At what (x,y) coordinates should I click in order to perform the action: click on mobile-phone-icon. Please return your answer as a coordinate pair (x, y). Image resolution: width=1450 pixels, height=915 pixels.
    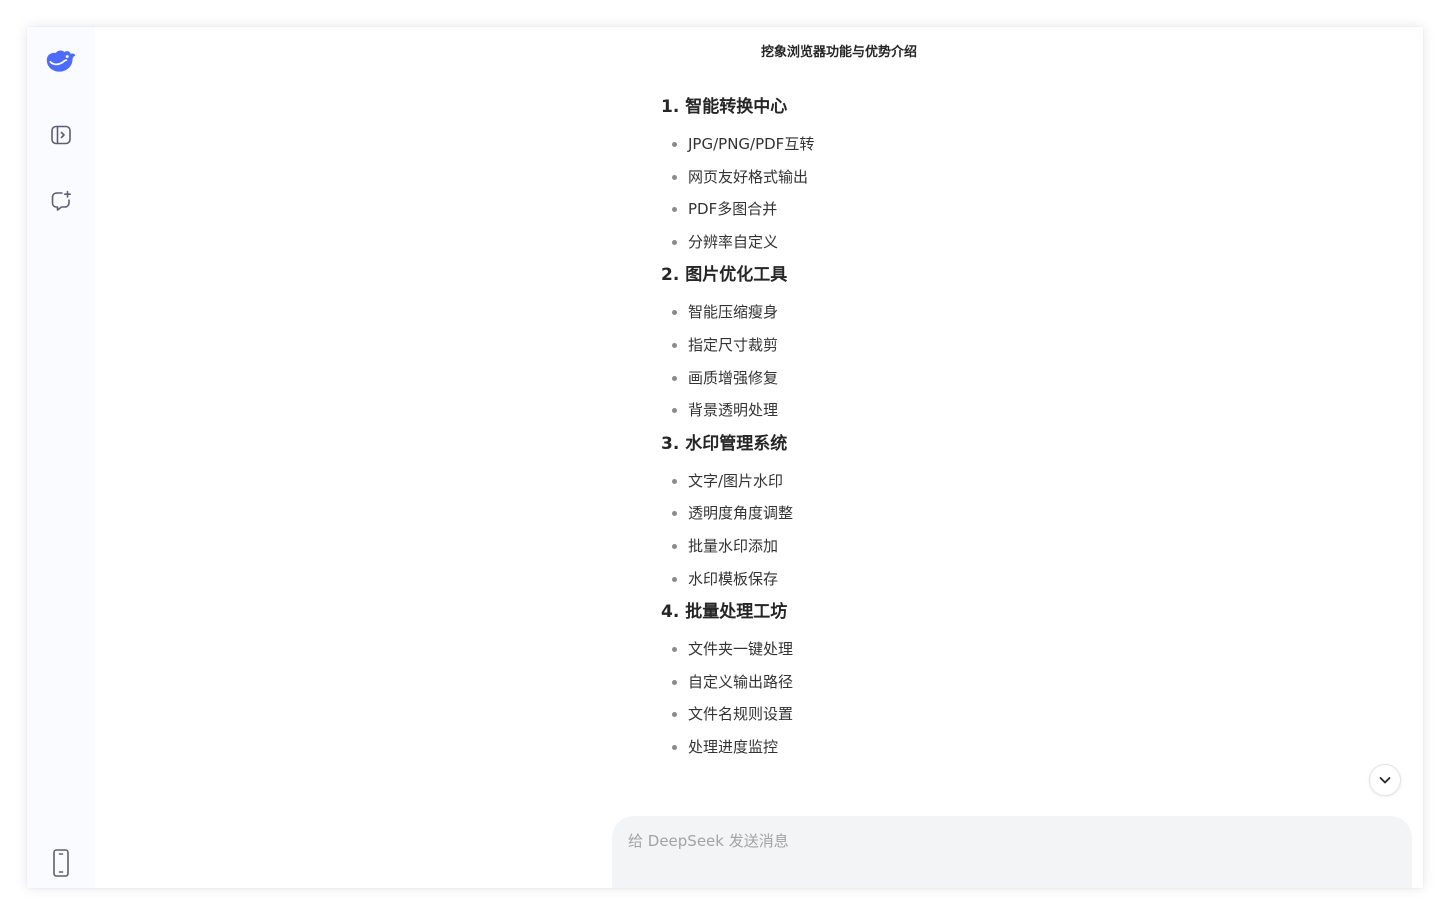
    Looking at the image, I should click on (61, 863).